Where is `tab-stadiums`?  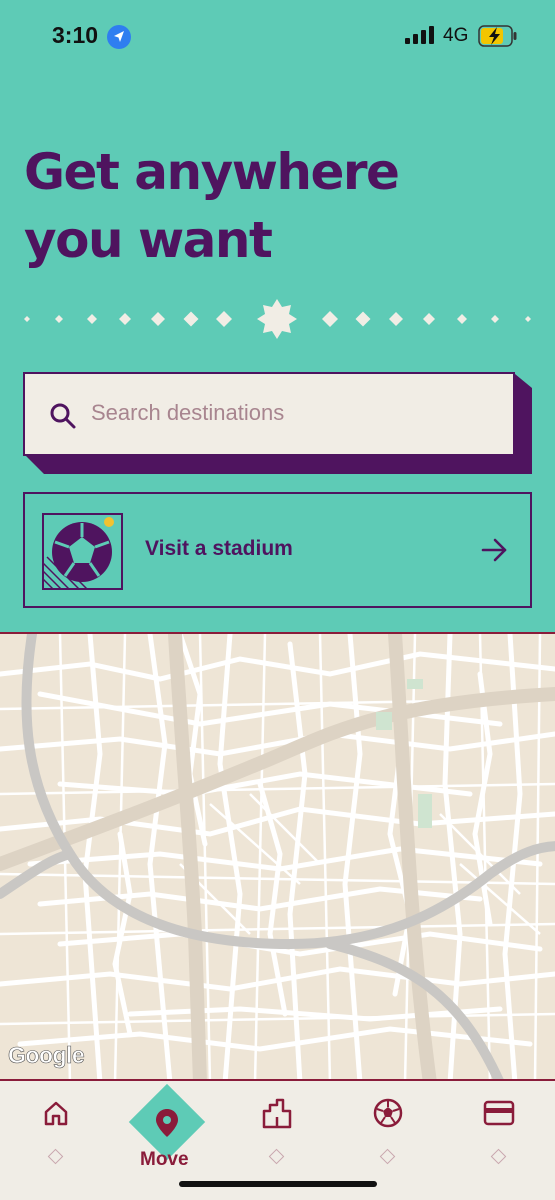 tab-stadiums is located at coordinates (277, 1135).